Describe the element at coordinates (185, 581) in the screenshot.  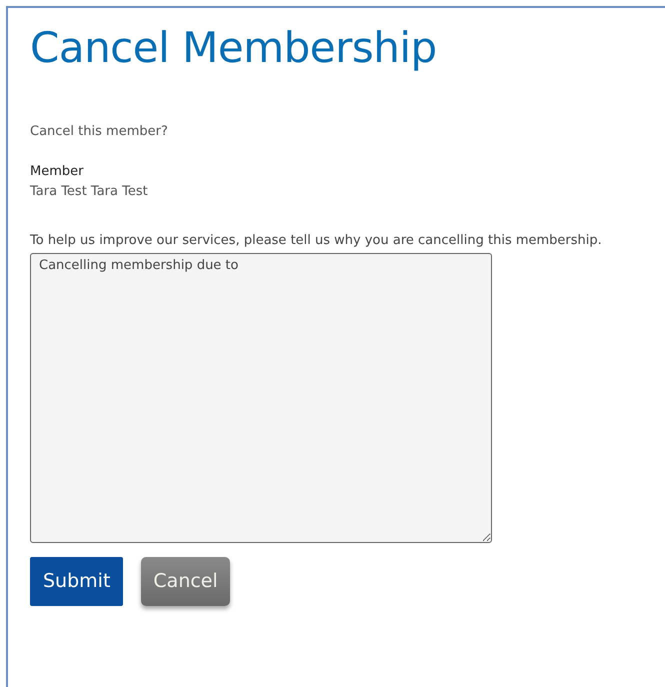
I see `cancel-button: Cancel` at that location.